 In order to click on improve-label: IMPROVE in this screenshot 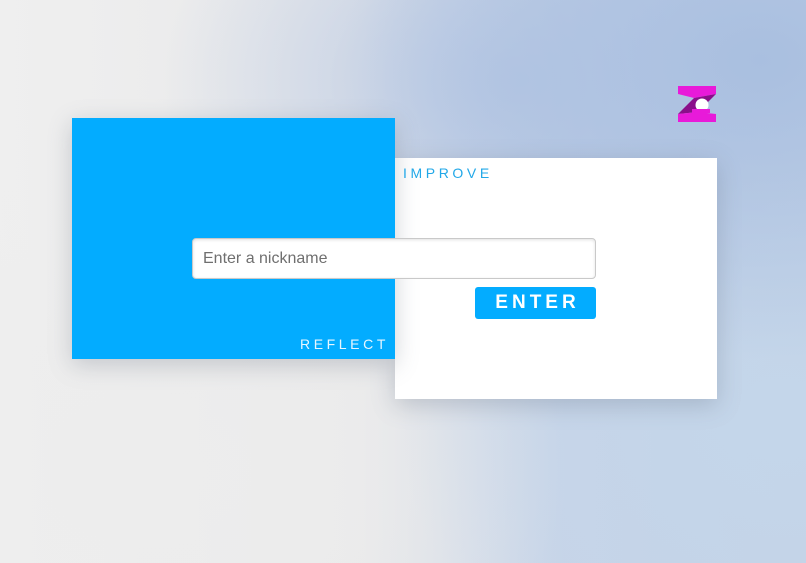, I will do `click(448, 173)`.